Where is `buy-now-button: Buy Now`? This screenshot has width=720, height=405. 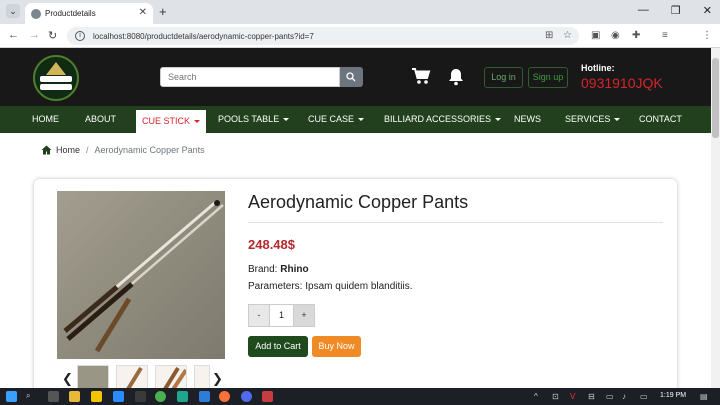 buy-now-button: Buy Now is located at coordinates (336, 346).